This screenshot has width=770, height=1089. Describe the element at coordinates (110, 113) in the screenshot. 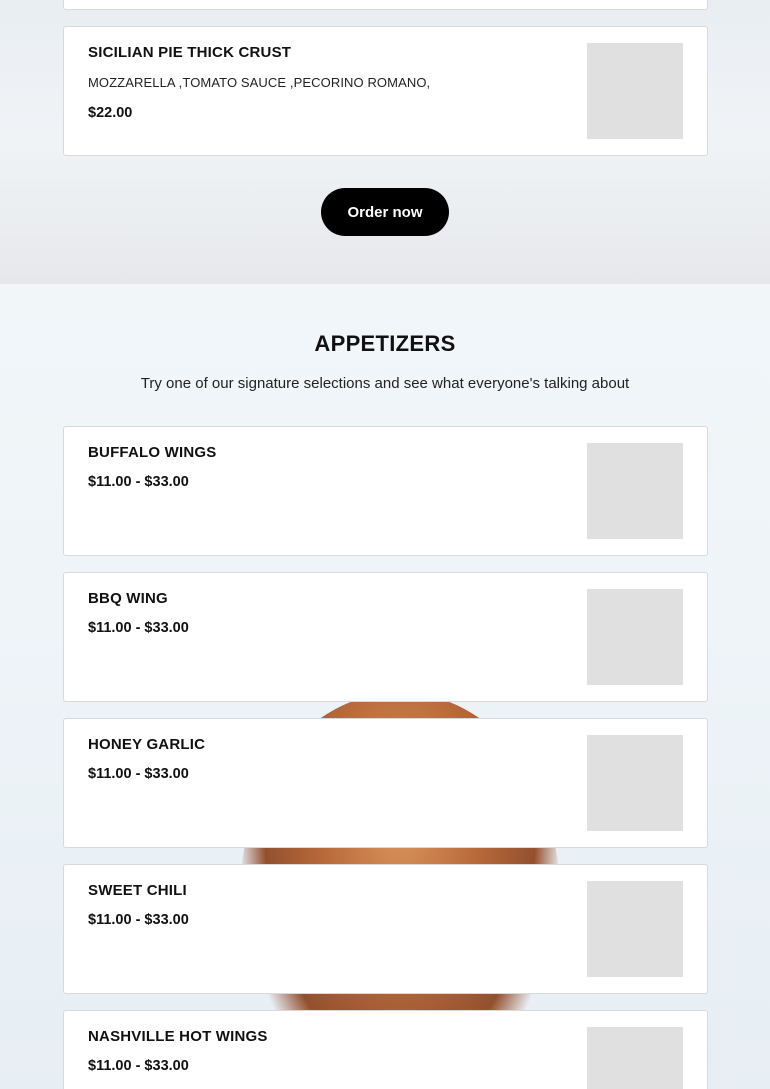

I see `menu-item-price: $22.00` at that location.